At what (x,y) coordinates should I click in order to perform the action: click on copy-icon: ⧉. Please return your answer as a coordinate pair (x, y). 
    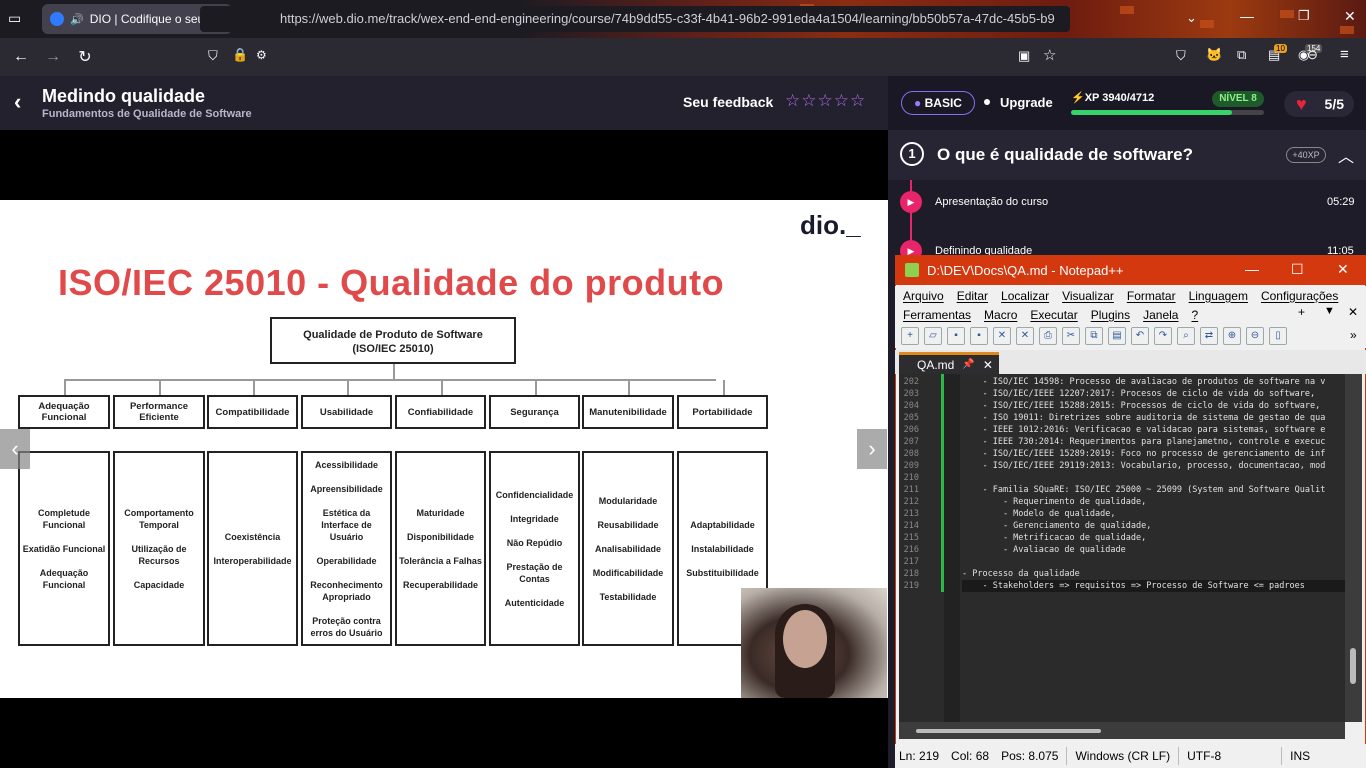
    Looking at the image, I should click on (1094, 336).